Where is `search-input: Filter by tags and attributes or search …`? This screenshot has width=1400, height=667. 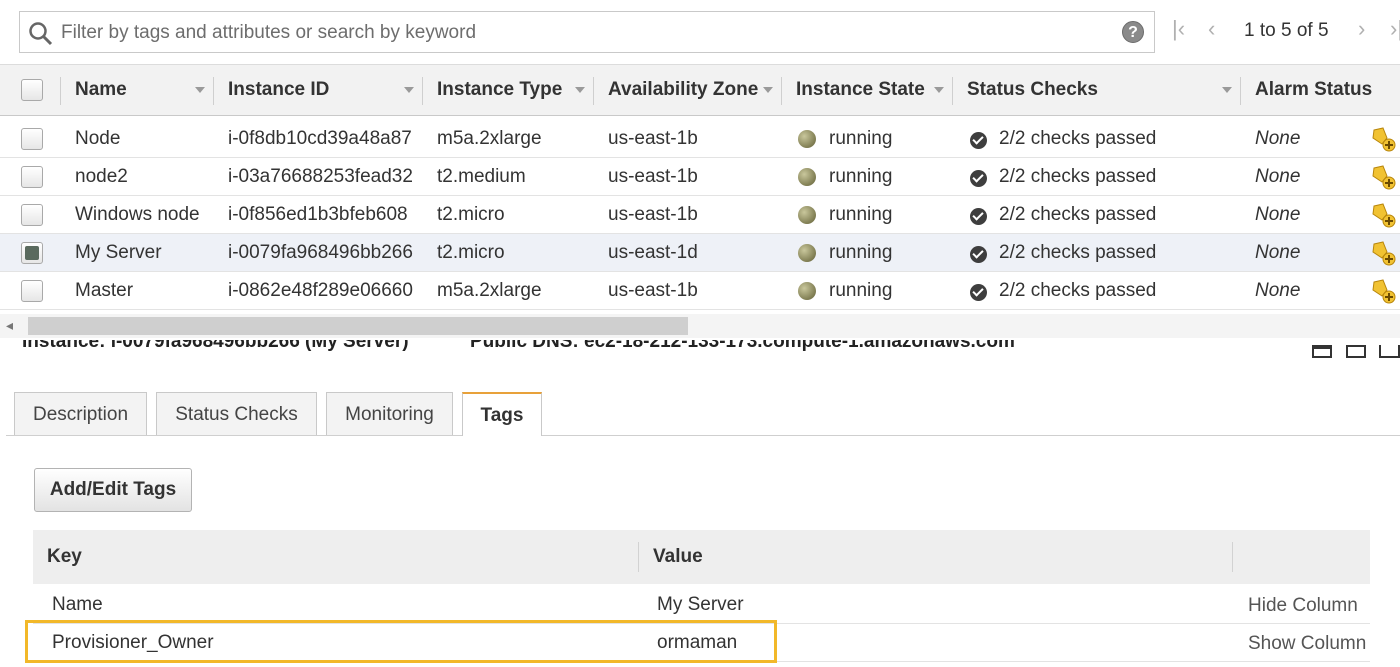
search-input: Filter by tags and attributes or search … is located at coordinates (268, 33).